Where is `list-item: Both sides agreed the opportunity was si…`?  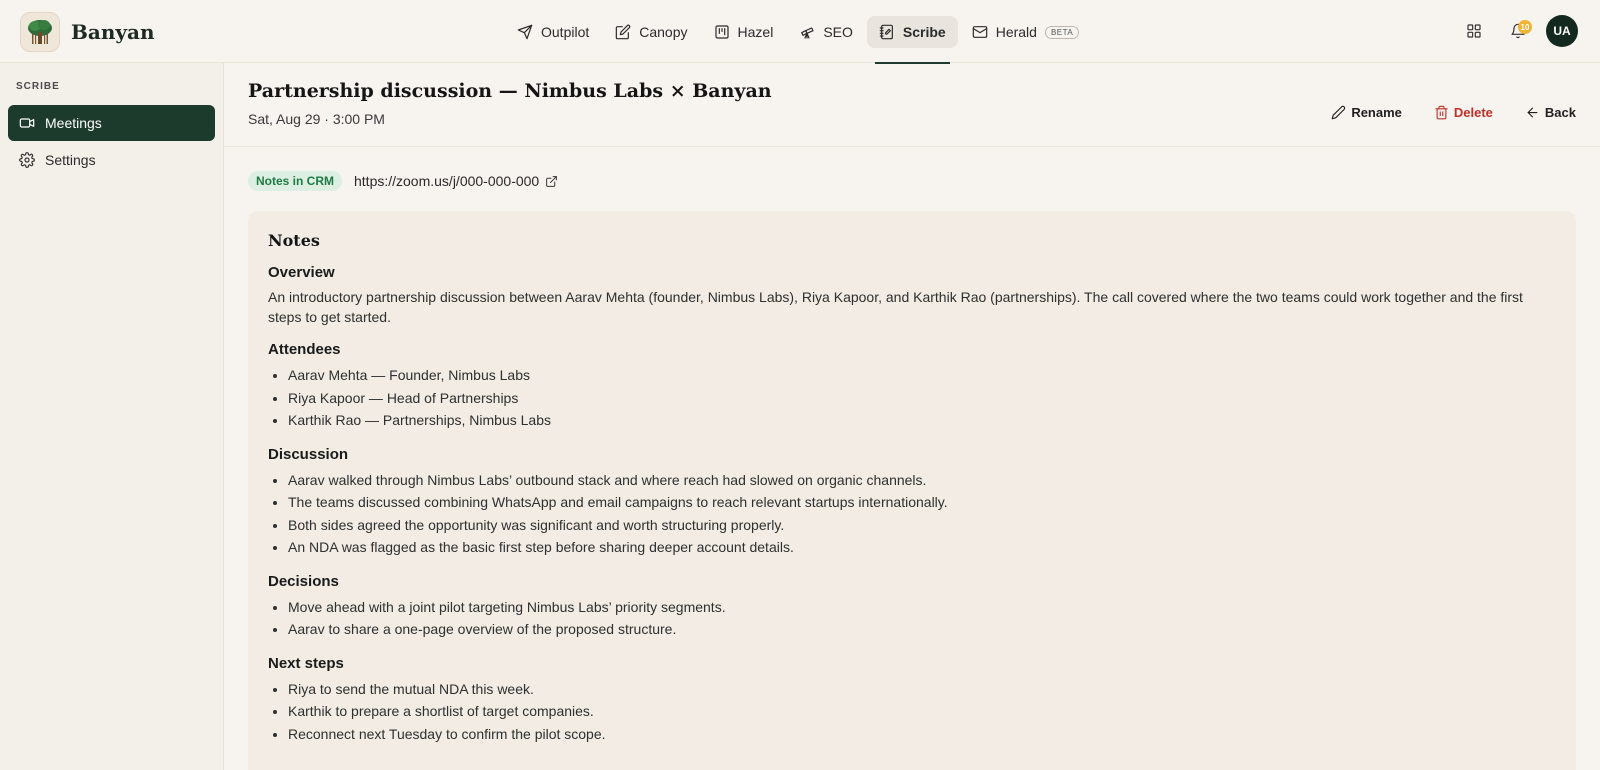 list-item: Both sides agreed the opportunity was si… is located at coordinates (922, 525).